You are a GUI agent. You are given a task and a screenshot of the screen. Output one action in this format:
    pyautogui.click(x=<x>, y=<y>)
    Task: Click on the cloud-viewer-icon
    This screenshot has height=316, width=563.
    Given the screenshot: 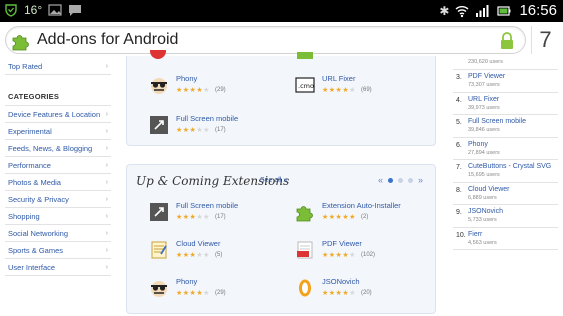 What is the action you would take?
    pyautogui.click(x=159, y=250)
    